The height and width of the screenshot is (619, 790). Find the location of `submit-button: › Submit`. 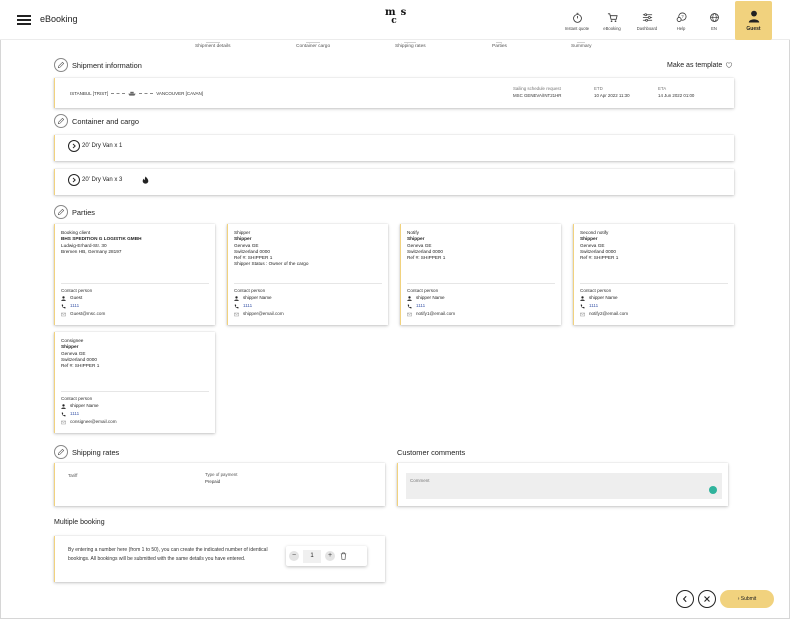

submit-button: › Submit is located at coordinates (747, 599).